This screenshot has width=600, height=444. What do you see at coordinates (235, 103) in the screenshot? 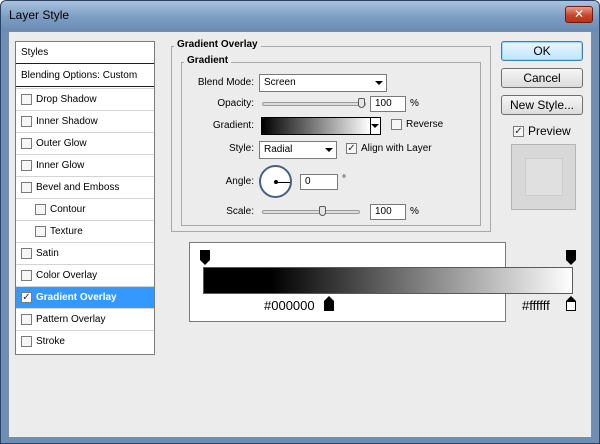
I see `opacity-label: Opacity:` at bounding box center [235, 103].